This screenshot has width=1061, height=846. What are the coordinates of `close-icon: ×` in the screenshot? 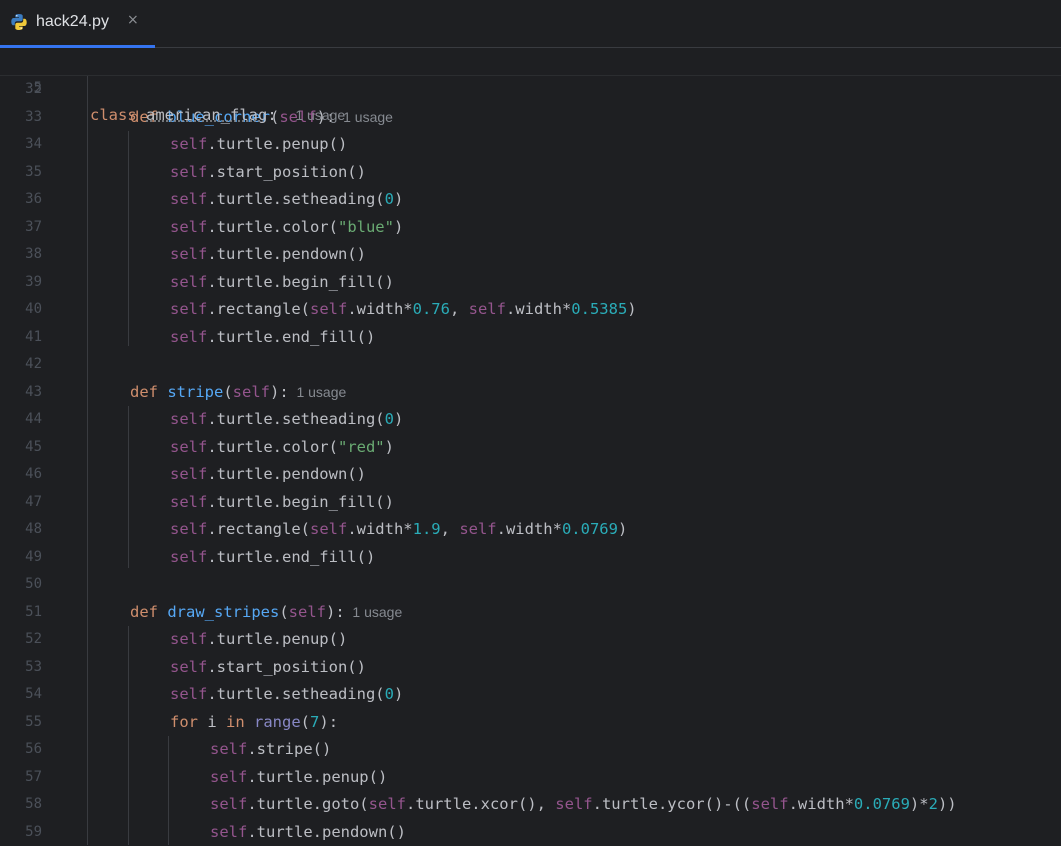 It's located at (133, 20).